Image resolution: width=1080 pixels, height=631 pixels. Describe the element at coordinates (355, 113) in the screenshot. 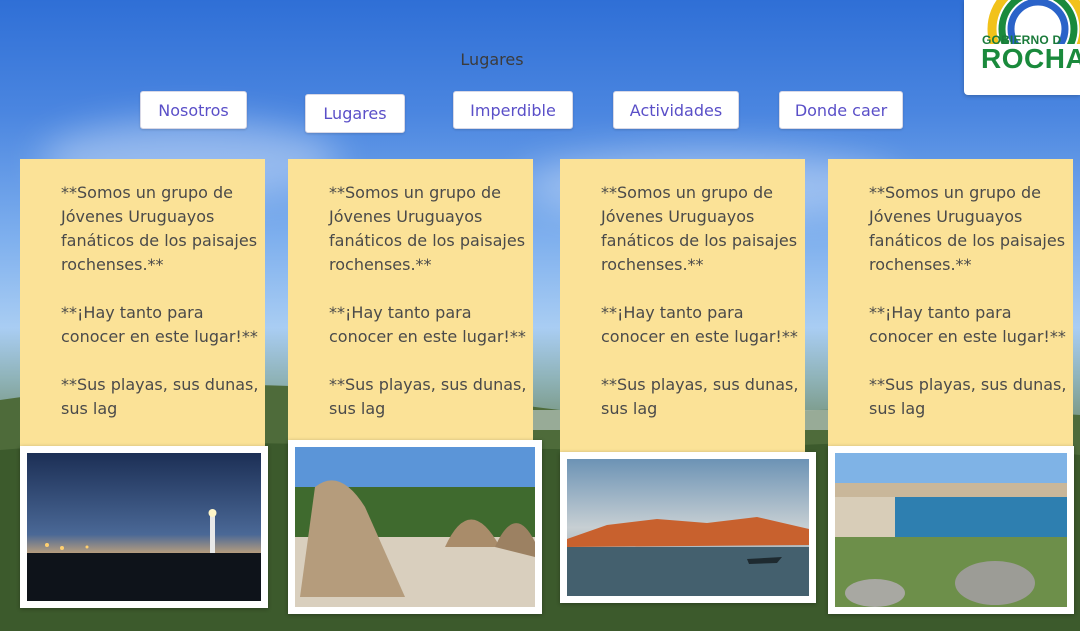

I see `nav-button-lugares: Lugares` at that location.